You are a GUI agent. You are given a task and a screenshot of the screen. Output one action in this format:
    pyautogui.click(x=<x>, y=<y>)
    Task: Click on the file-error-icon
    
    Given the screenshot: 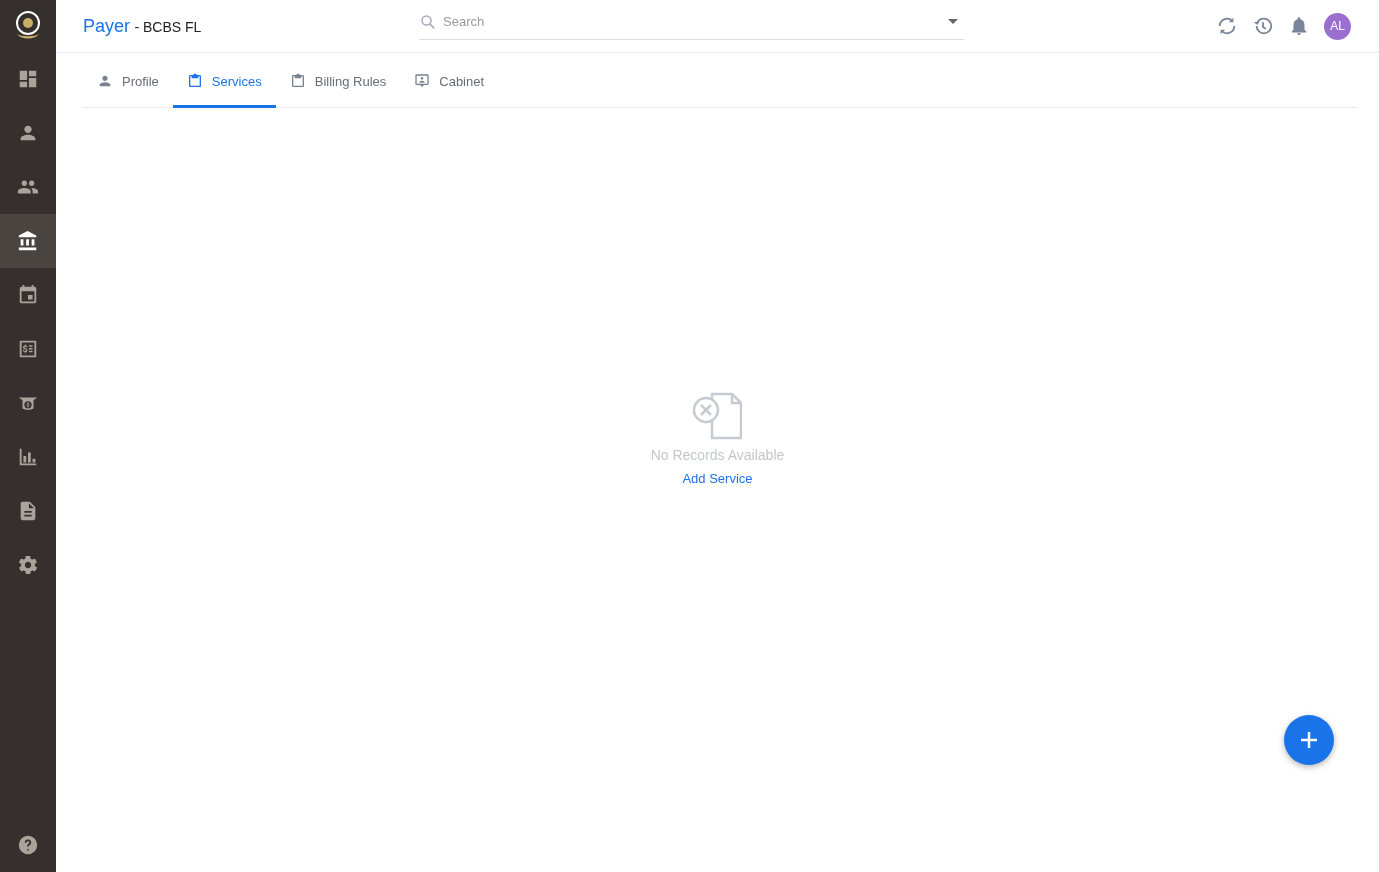 What is the action you would take?
    pyautogui.click(x=717, y=416)
    